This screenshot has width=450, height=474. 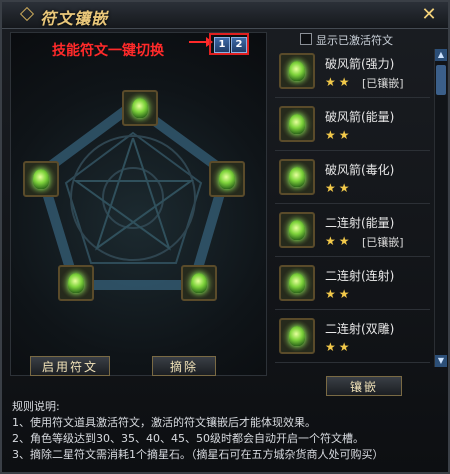 I want to click on hint-text: 技能符文一键切换, so click(x=108, y=51).